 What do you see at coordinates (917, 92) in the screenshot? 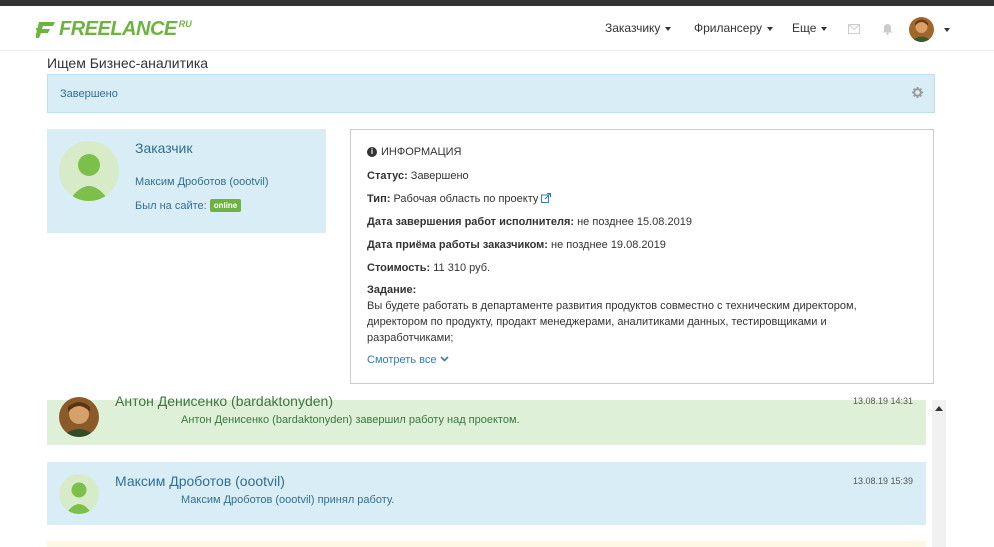
I see `gear-icon` at bounding box center [917, 92].